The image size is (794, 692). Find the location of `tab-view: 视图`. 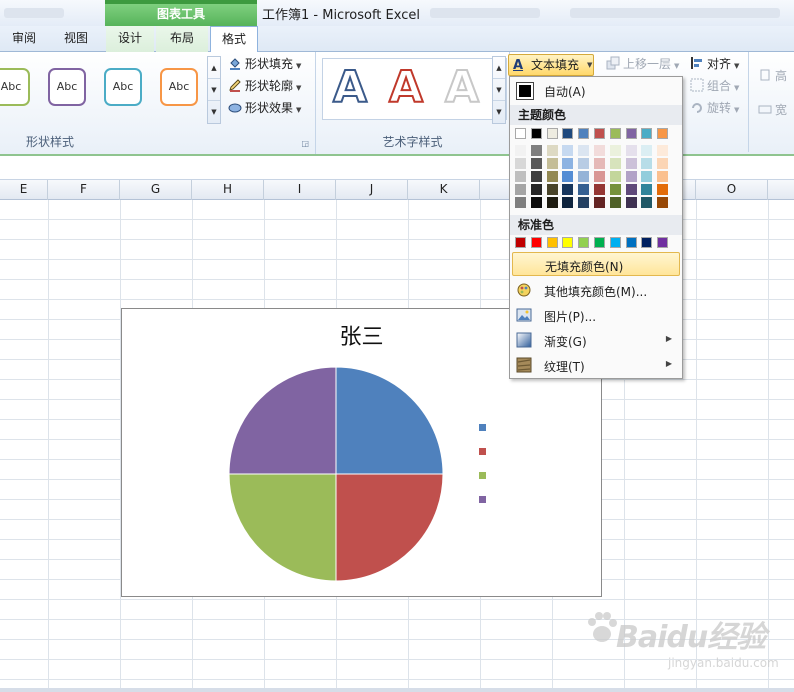

tab-view: 视图 is located at coordinates (76, 39).